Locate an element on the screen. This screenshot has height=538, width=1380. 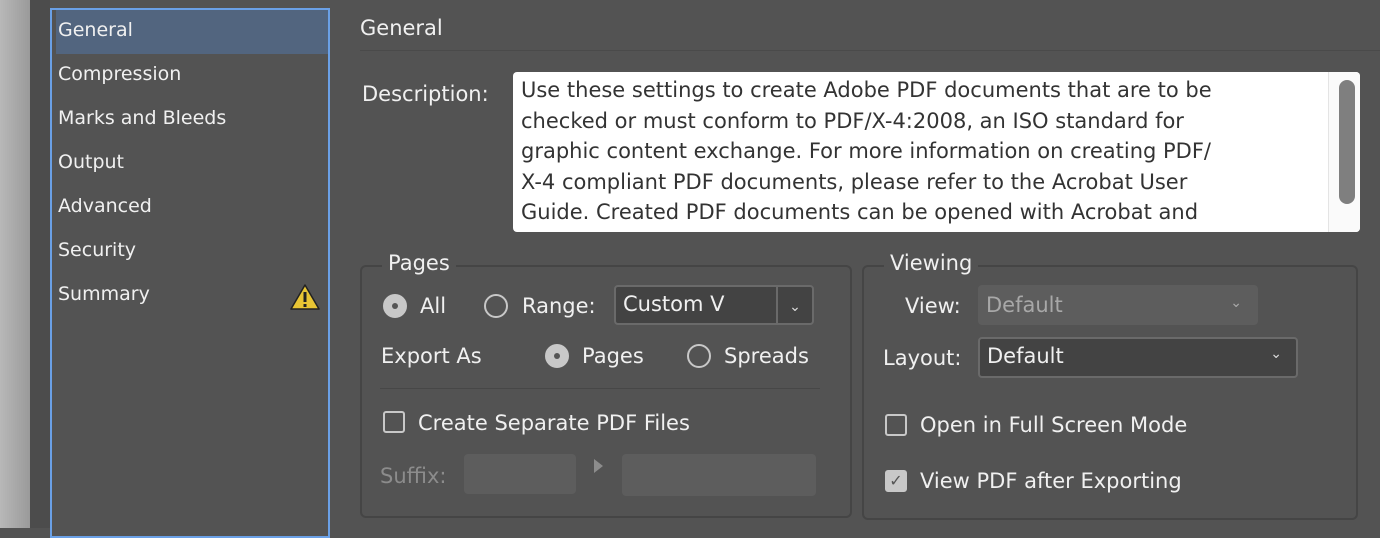
sidebar-item-summary: Summary is located at coordinates (192, 296).